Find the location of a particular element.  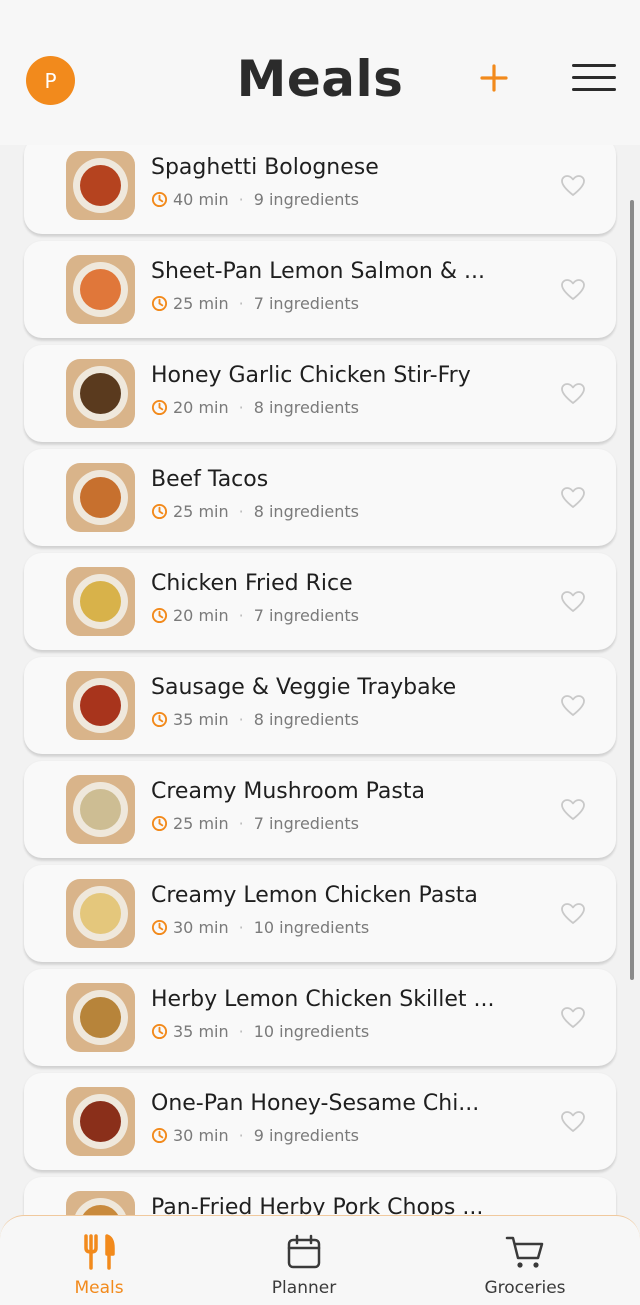

scrollbar is located at coordinates (632, 590).